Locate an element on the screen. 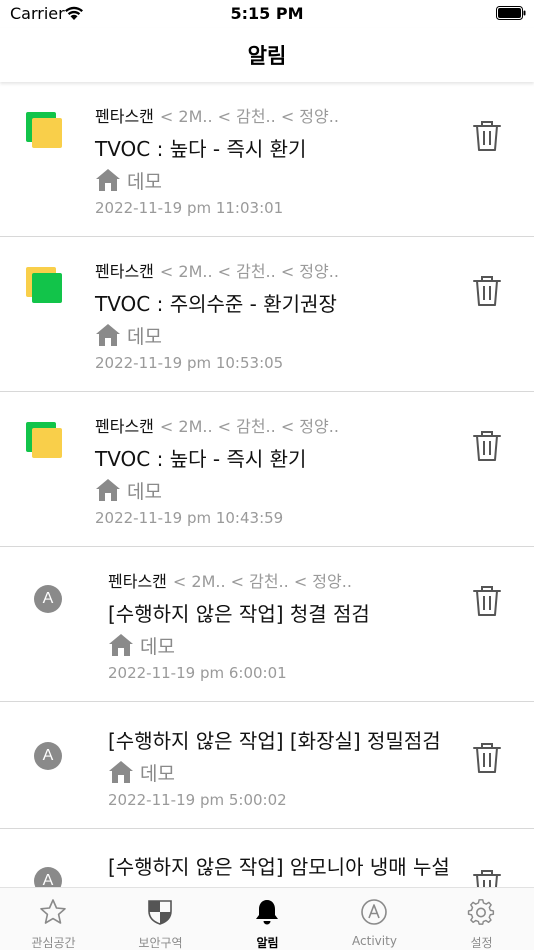  tab-security-zone: 보안구역 is located at coordinates (160, 919).